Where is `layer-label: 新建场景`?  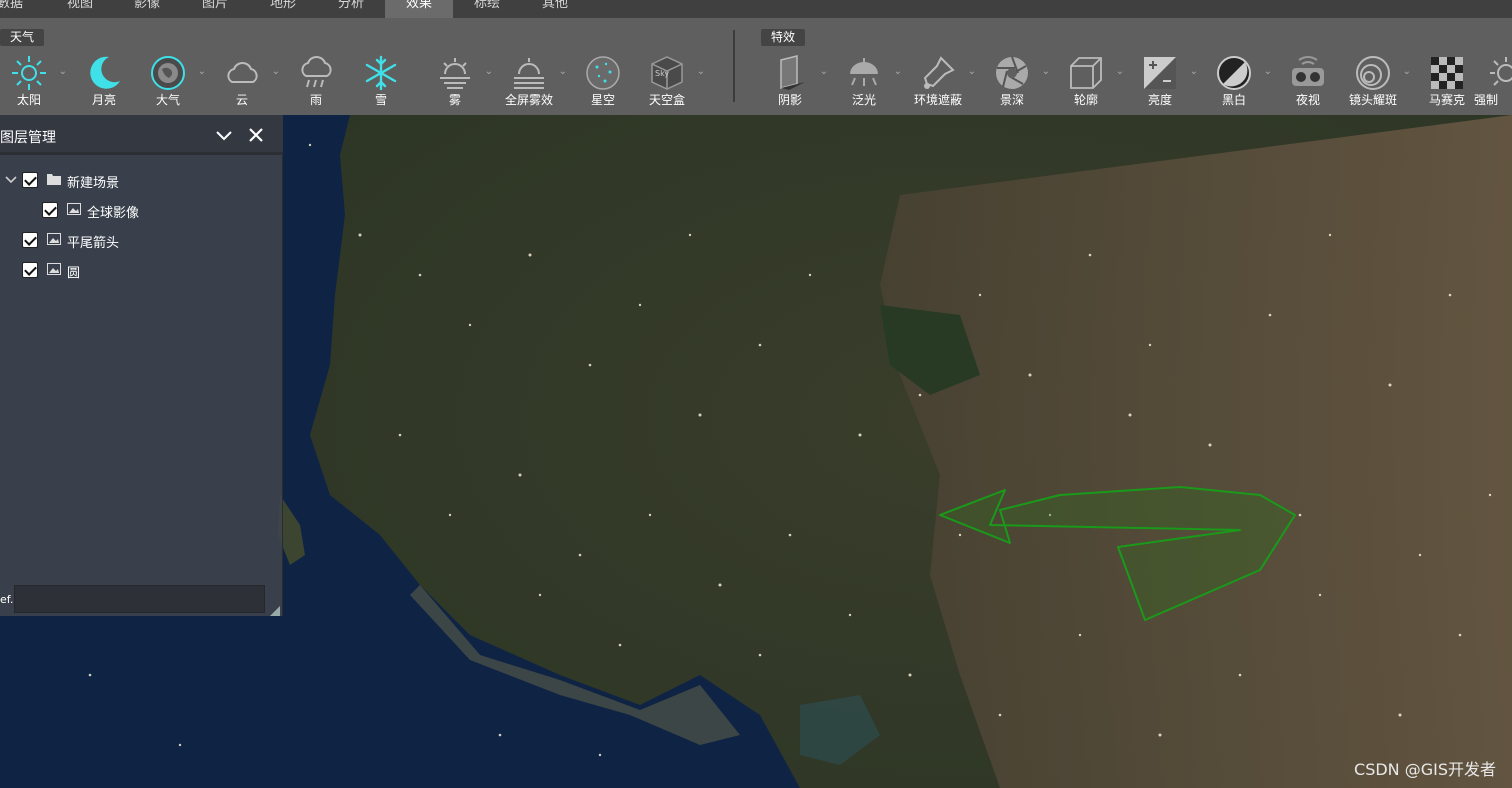 layer-label: 新建场景 is located at coordinates (93, 183).